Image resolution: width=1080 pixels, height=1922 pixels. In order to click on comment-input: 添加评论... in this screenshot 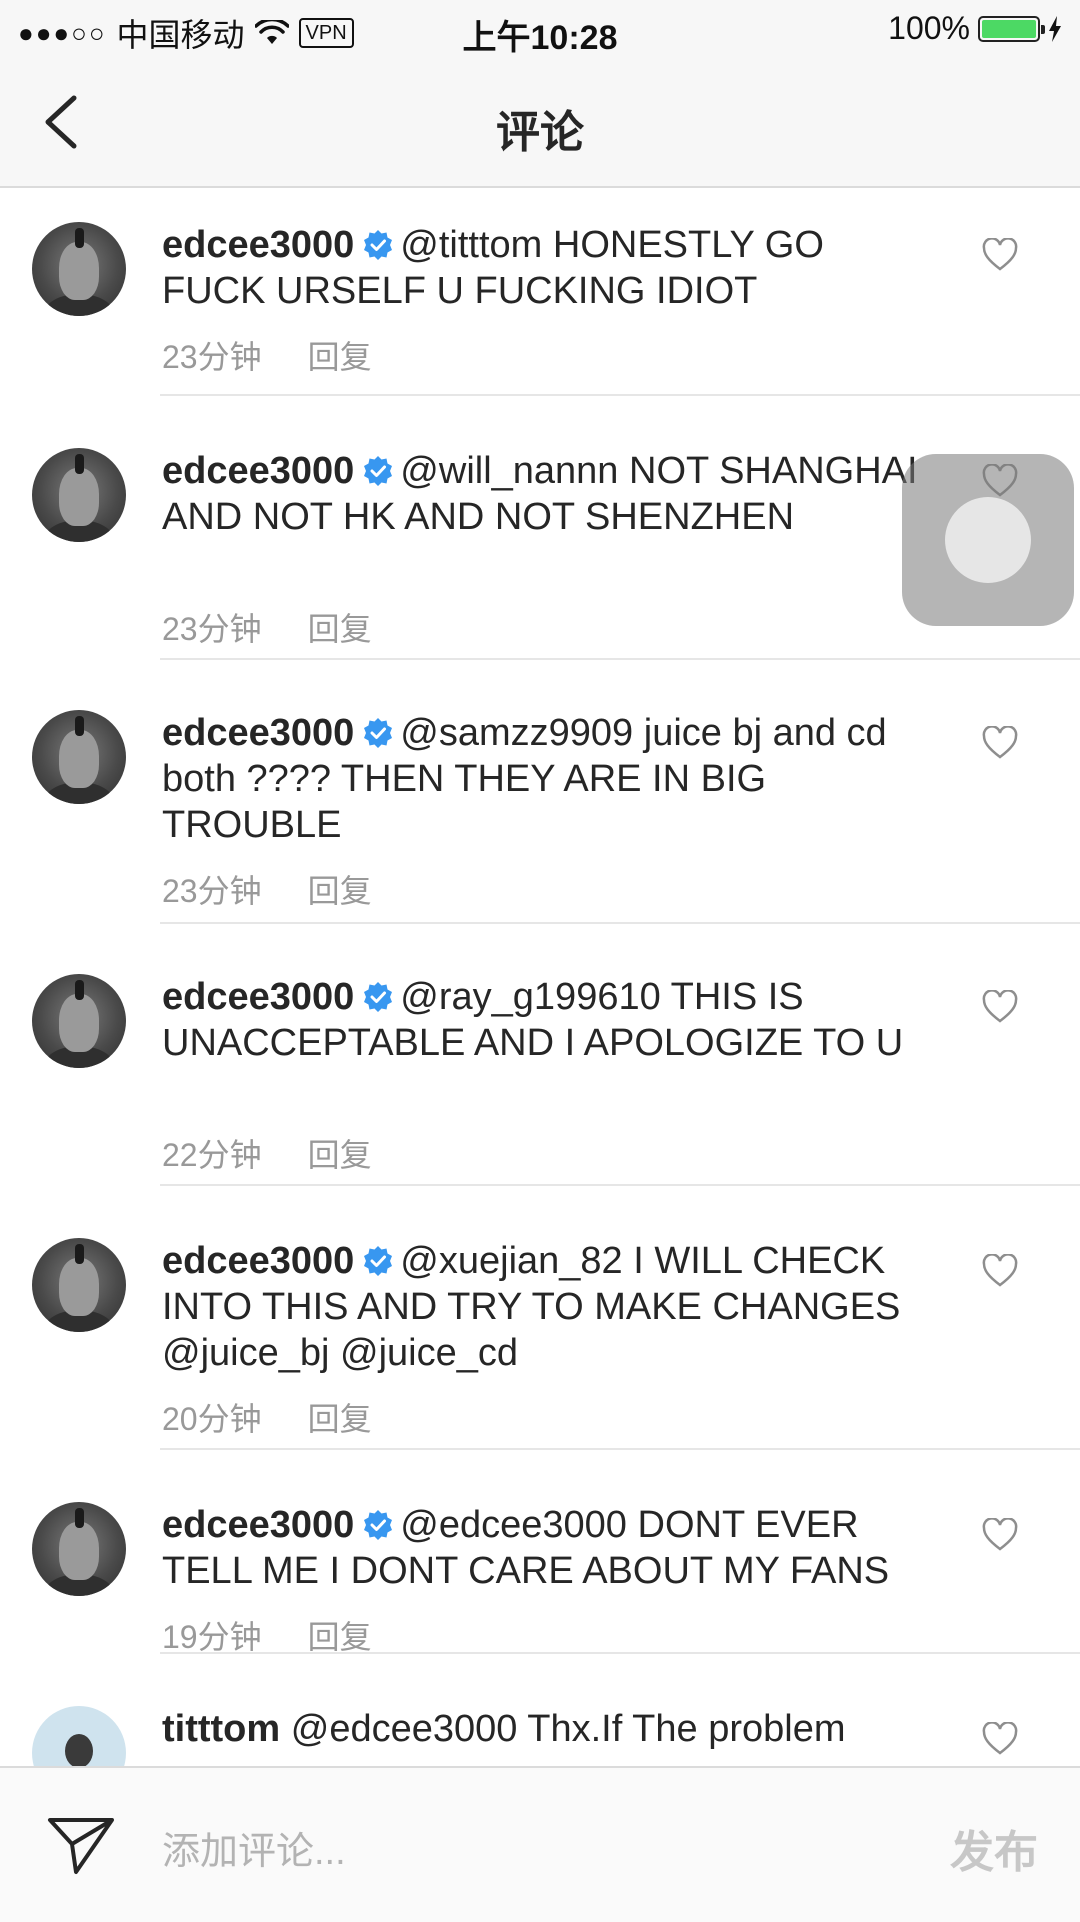, I will do `click(254, 1847)`.